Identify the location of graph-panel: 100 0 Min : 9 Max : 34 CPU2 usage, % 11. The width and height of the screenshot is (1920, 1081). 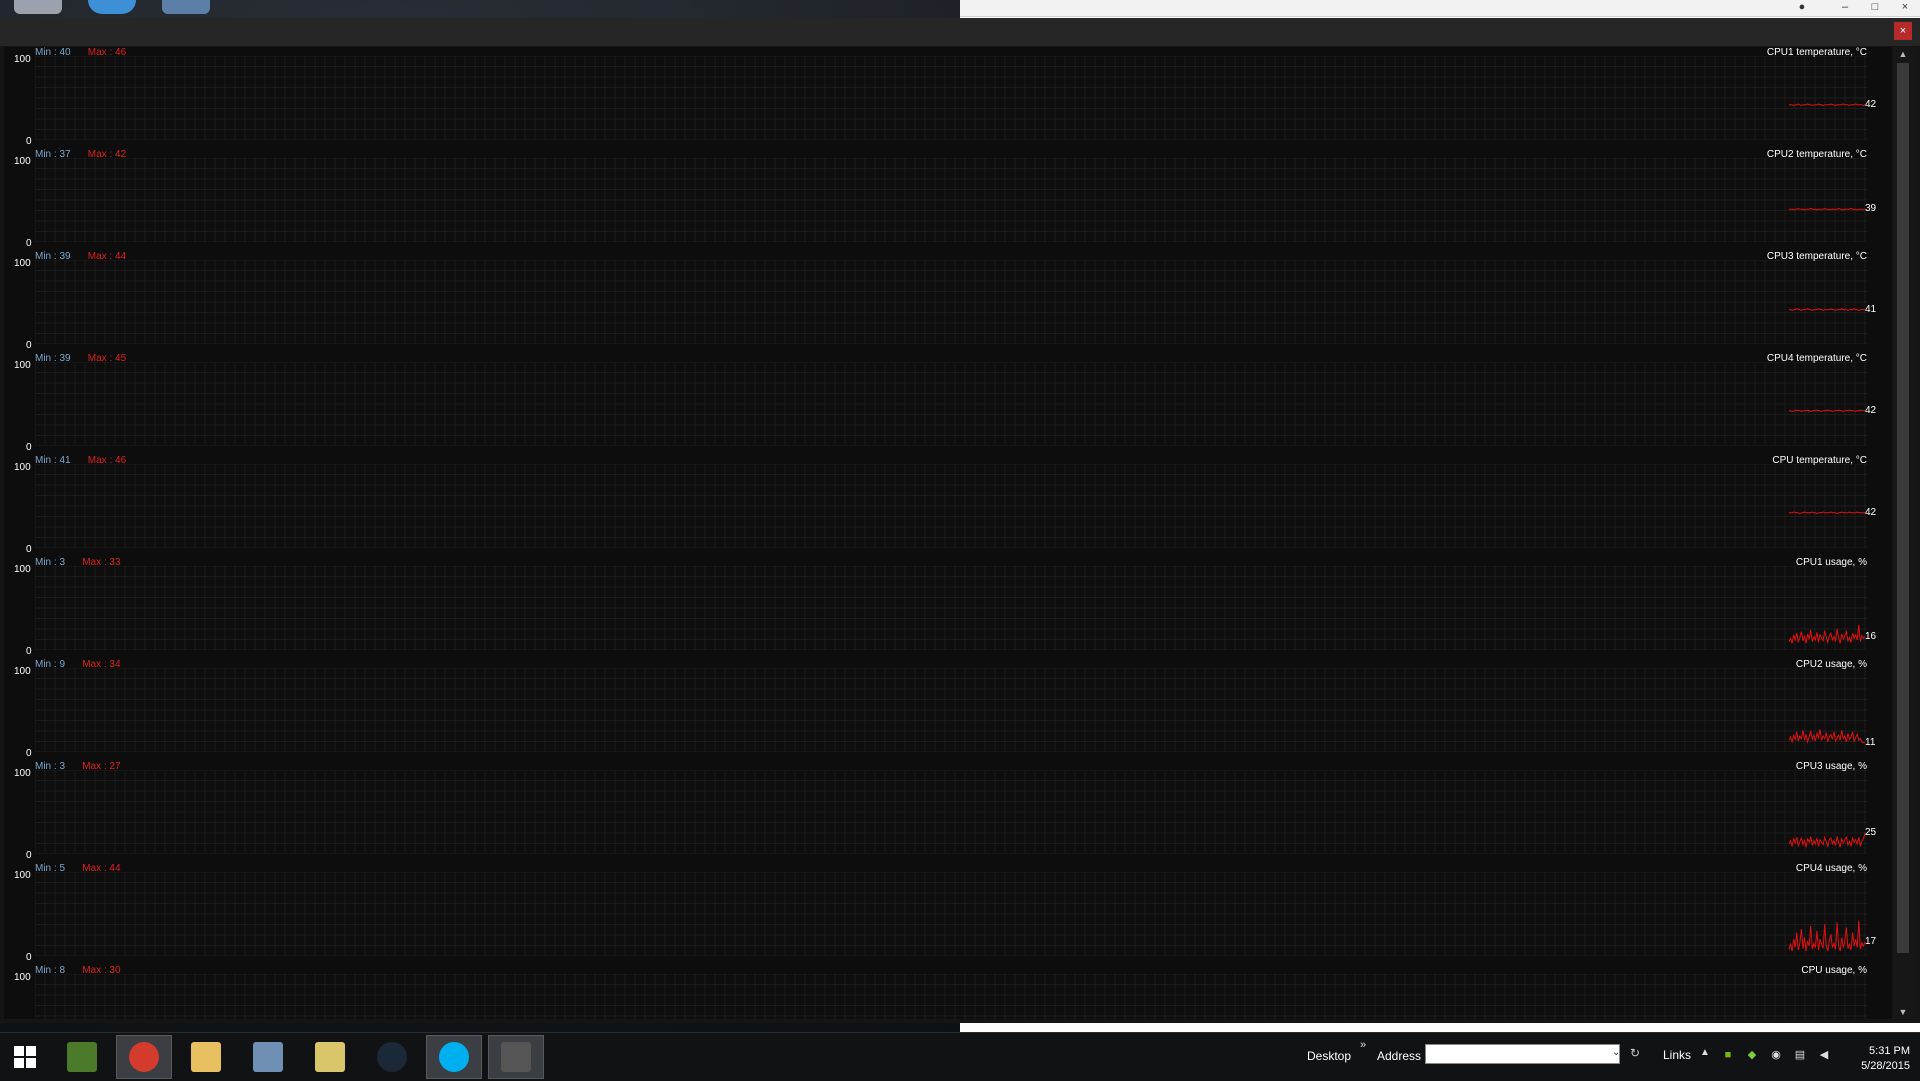
(948, 710).